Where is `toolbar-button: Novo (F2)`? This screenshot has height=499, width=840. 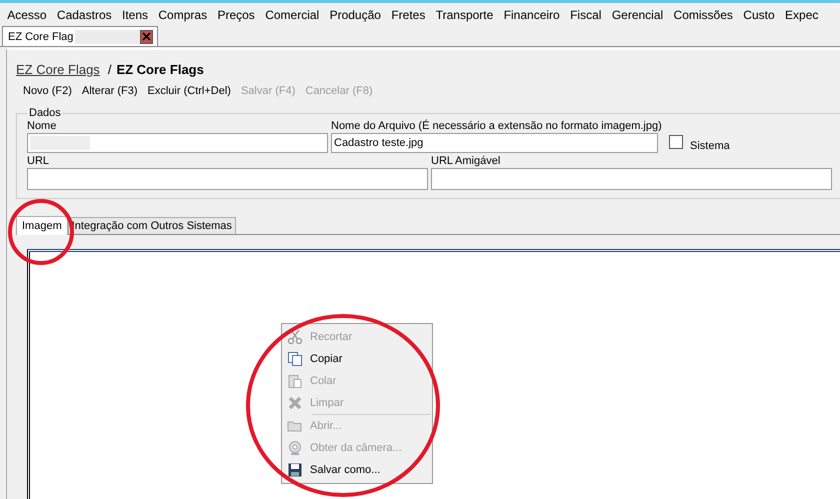 toolbar-button: Novo (F2) is located at coordinates (47, 91).